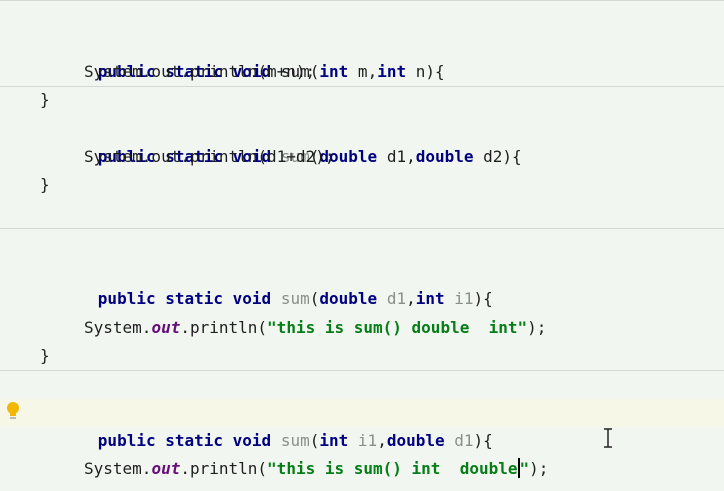  Describe the element at coordinates (464, 440) in the screenshot. I see `param-name: d1` at that location.